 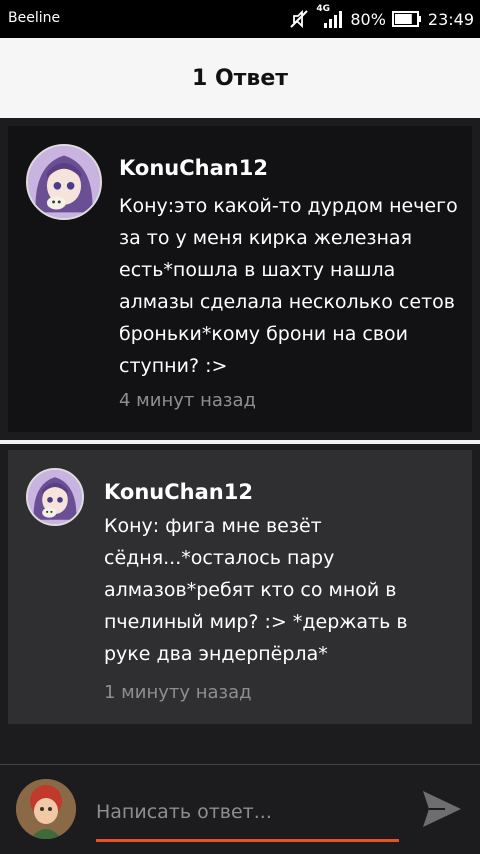 I want to click on comment-time: 4 минут назад, so click(x=187, y=400).